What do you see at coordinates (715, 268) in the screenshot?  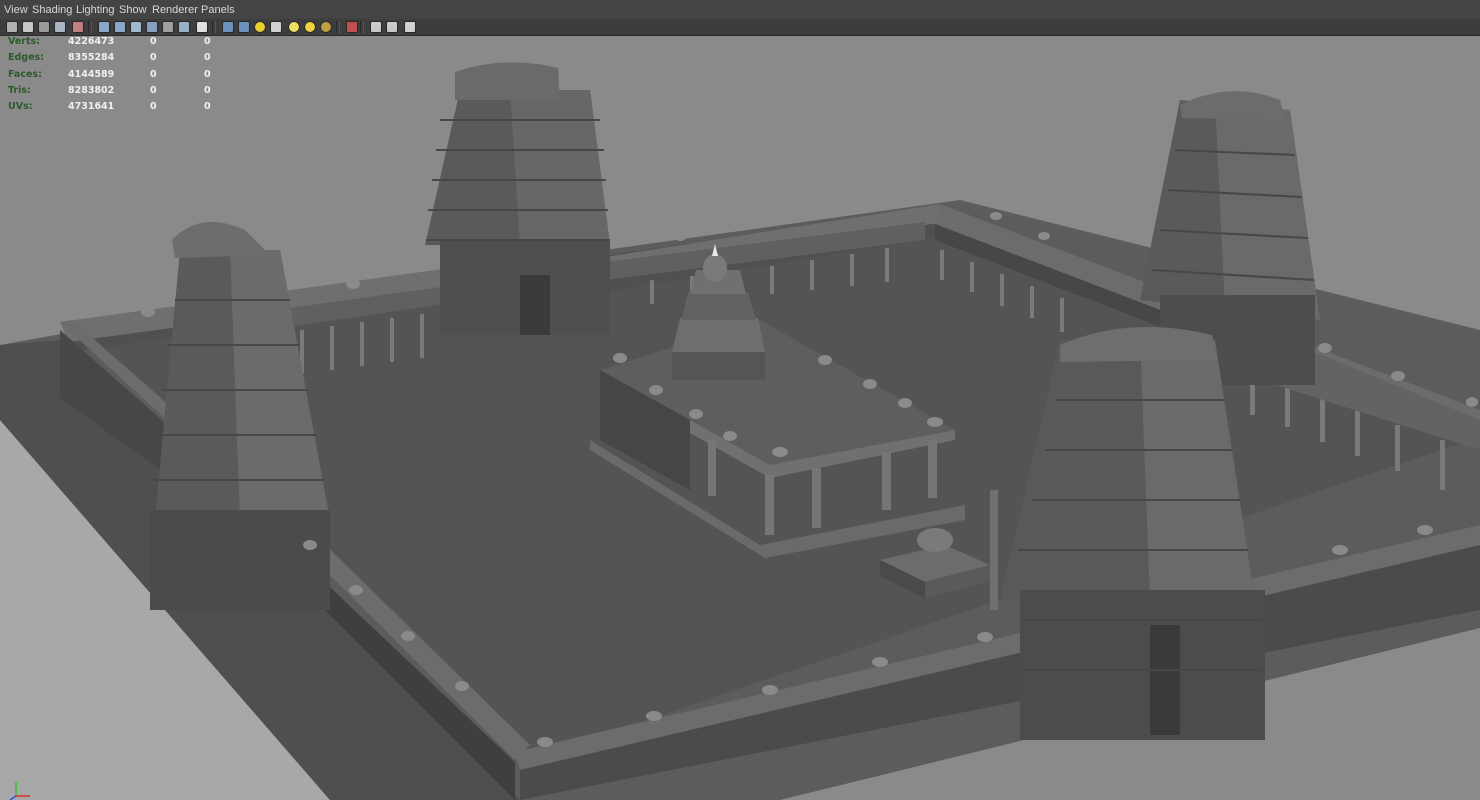 I see `vimana-dome` at bounding box center [715, 268].